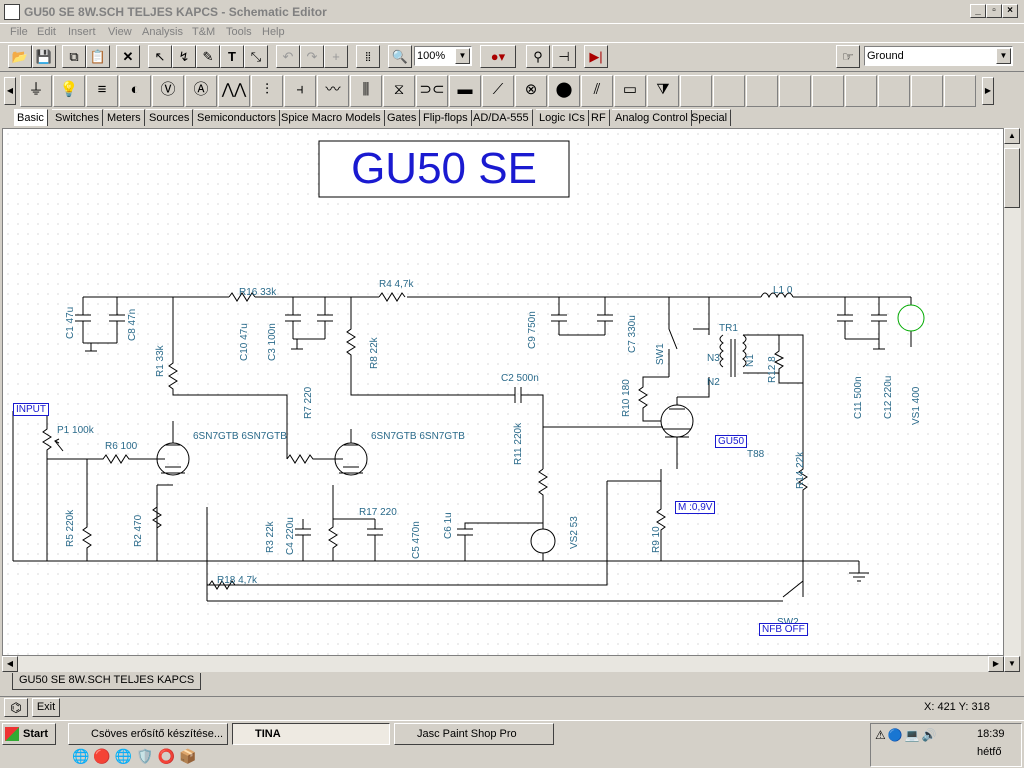 This screenshot has width=1024, height=768. Describe the element at coordinates (400, 56) in the screenshot. I see `zoom-icon: 🔍` at that location.